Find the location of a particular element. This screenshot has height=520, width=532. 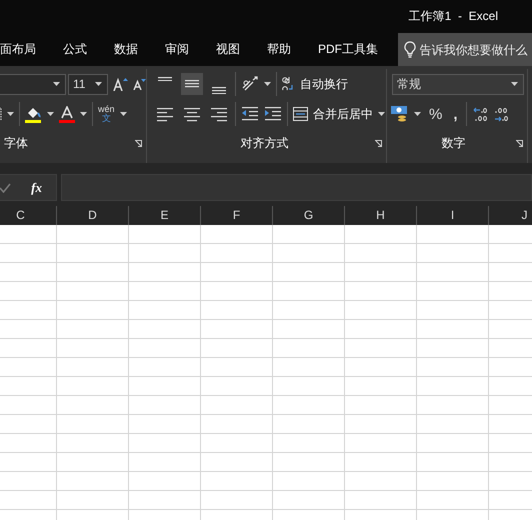

phonetic-guide-button: wén 文 is located at coordinates (106, 114).